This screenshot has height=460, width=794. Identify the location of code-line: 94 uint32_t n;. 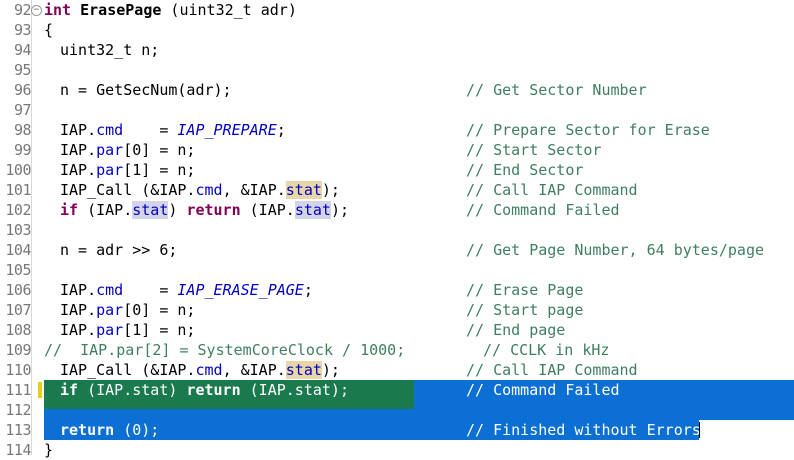
(397, 50).